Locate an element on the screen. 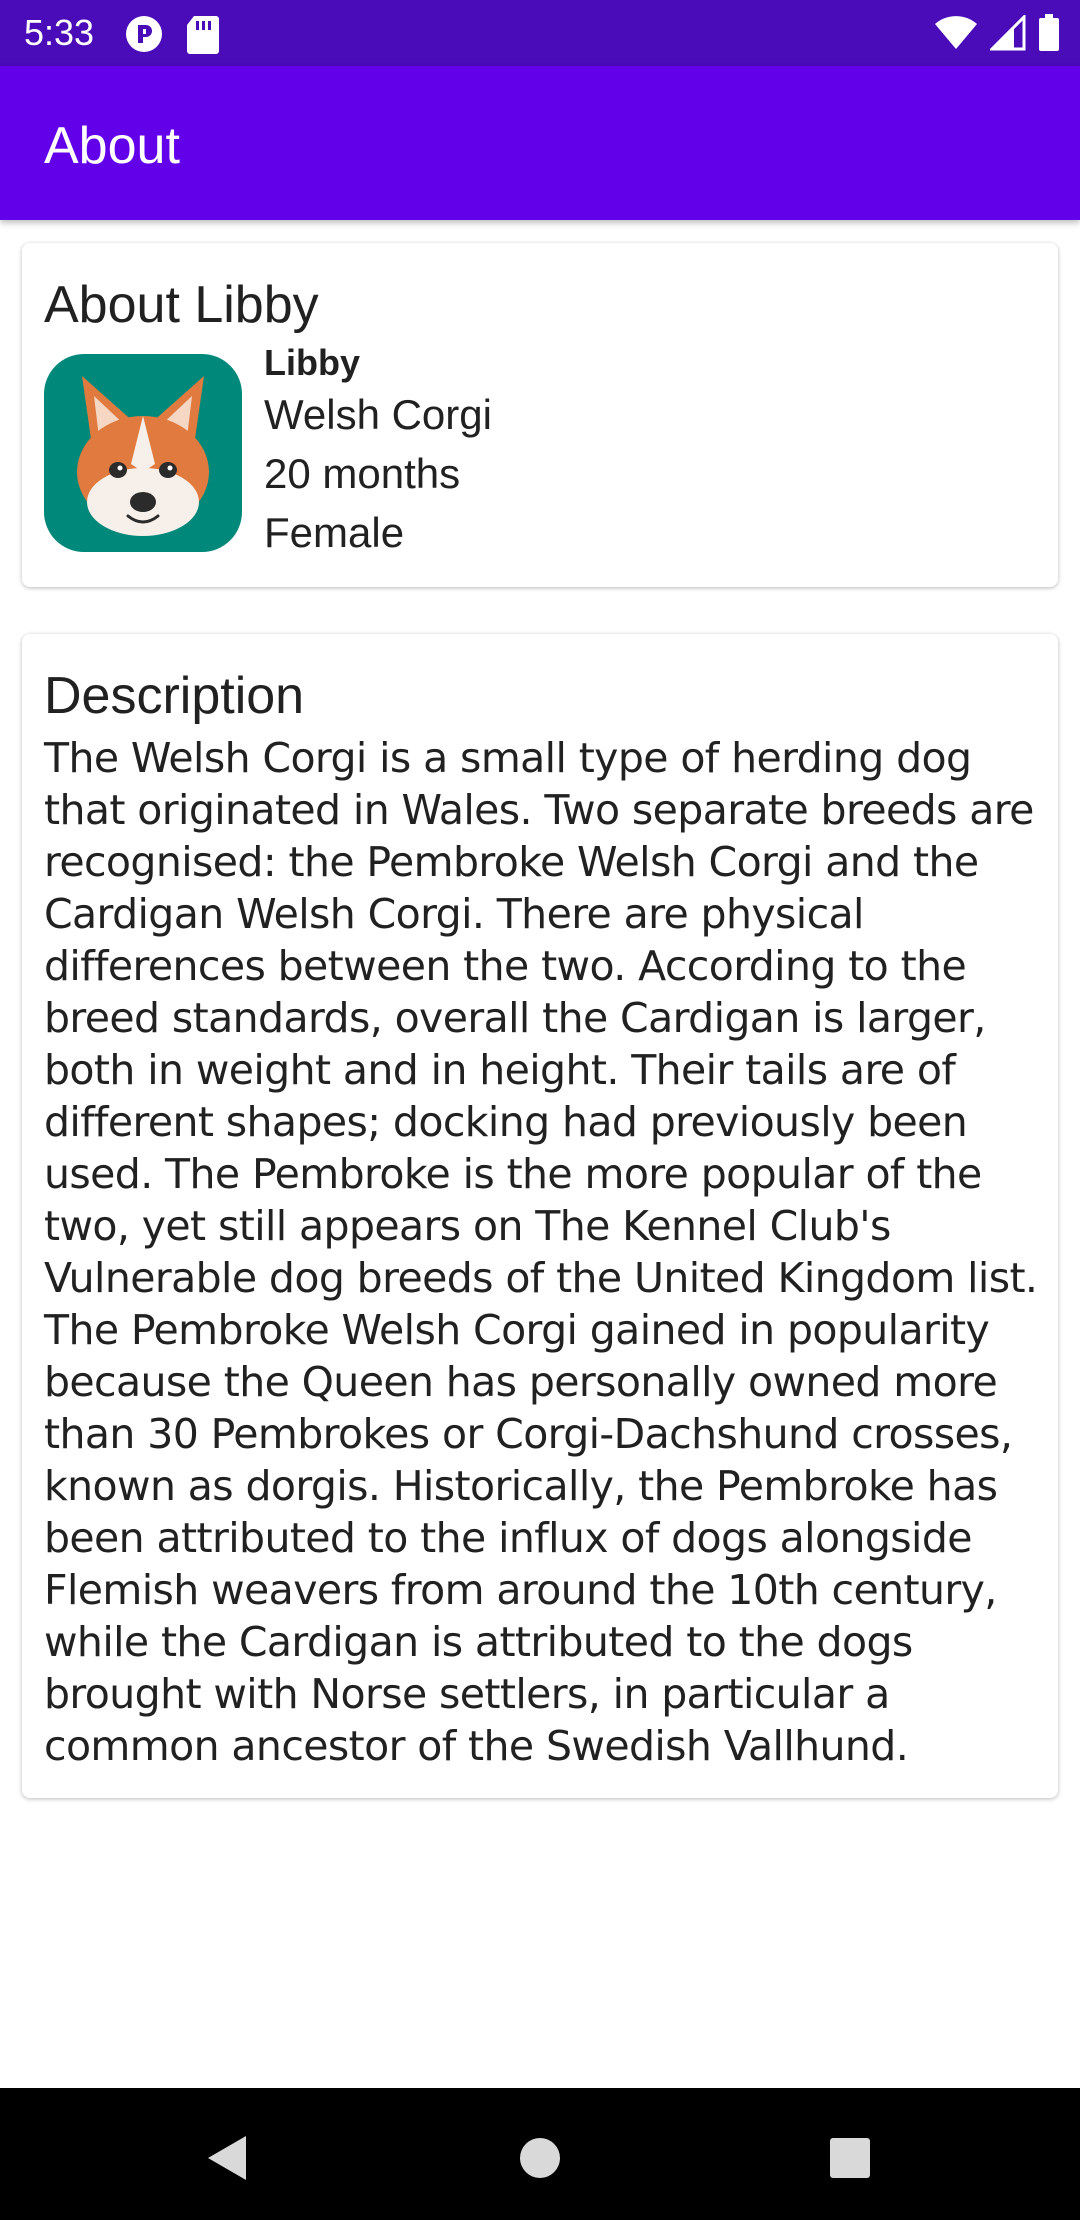 This screenshot has width=1080, height=2220. status-bar: 5:33 is located at coordinates (540, 33).